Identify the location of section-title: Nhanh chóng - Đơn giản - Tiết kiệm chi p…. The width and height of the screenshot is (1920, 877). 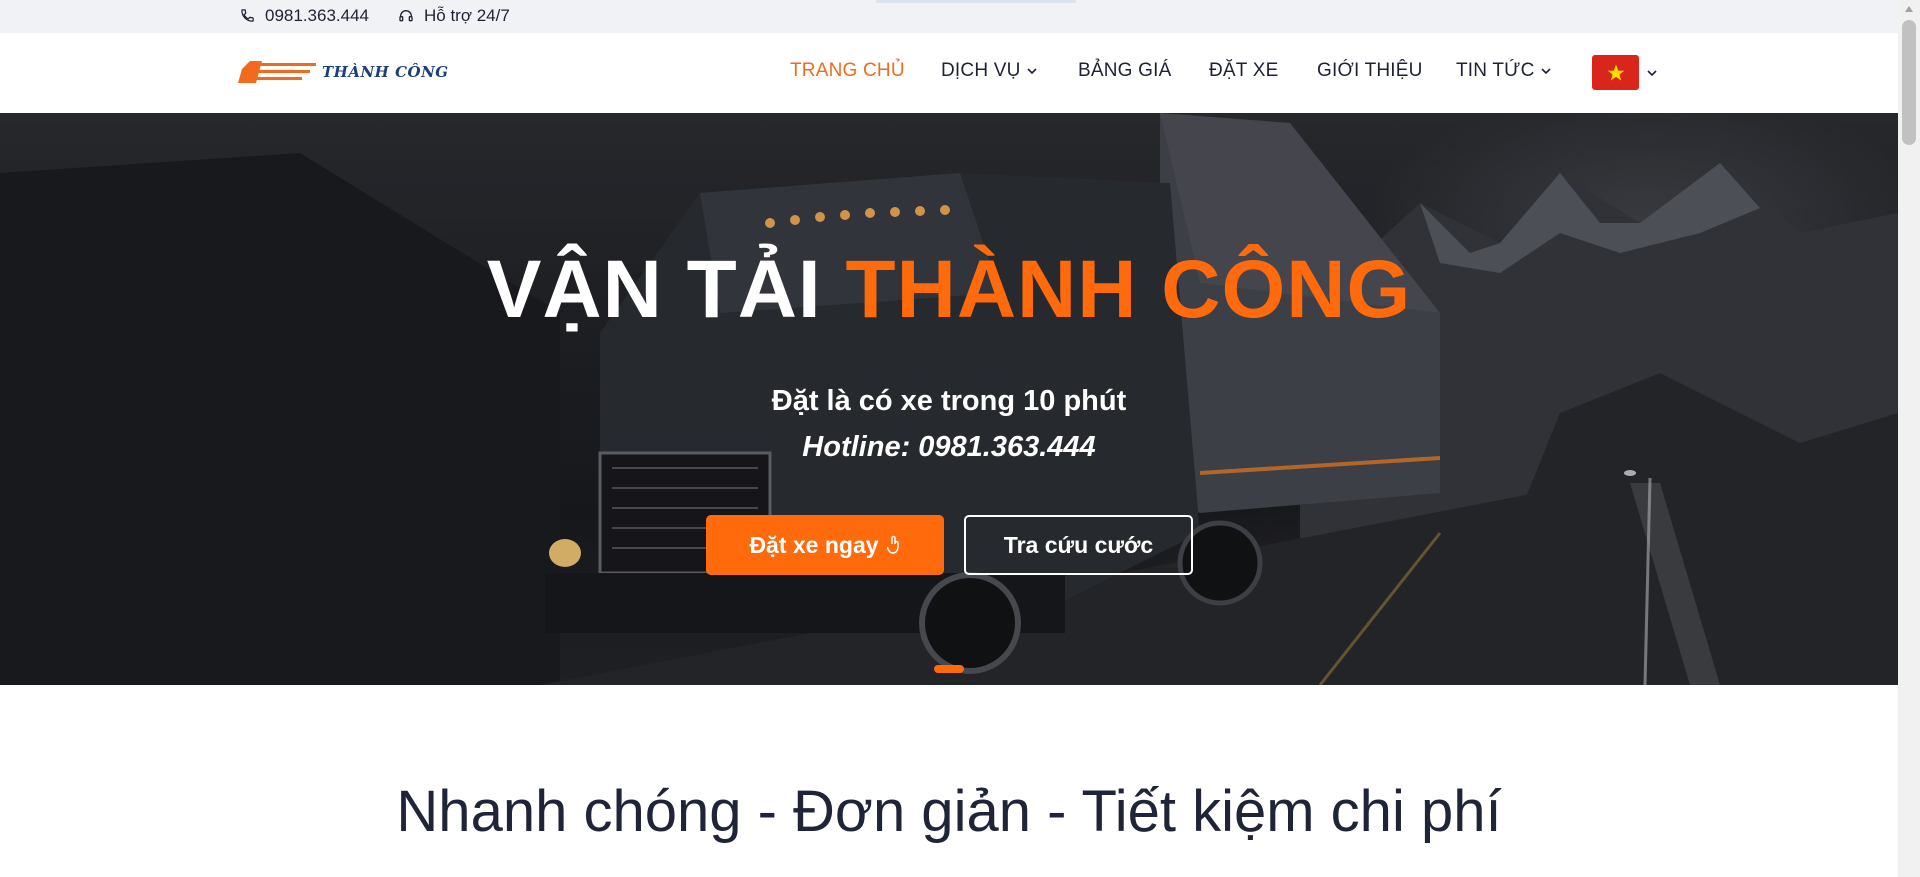
(949, 811).